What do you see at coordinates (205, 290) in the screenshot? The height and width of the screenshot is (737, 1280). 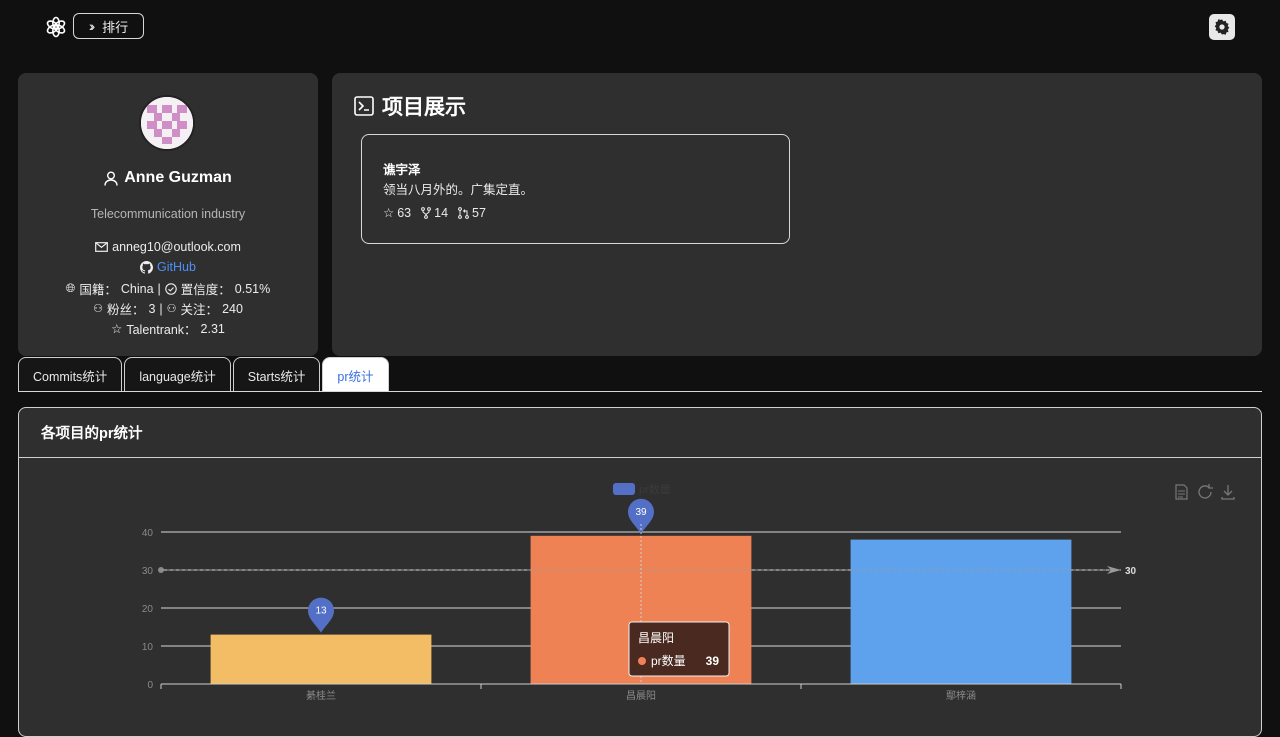 I see `confidence-label: 置信度：` at bounding box center [205, 290].